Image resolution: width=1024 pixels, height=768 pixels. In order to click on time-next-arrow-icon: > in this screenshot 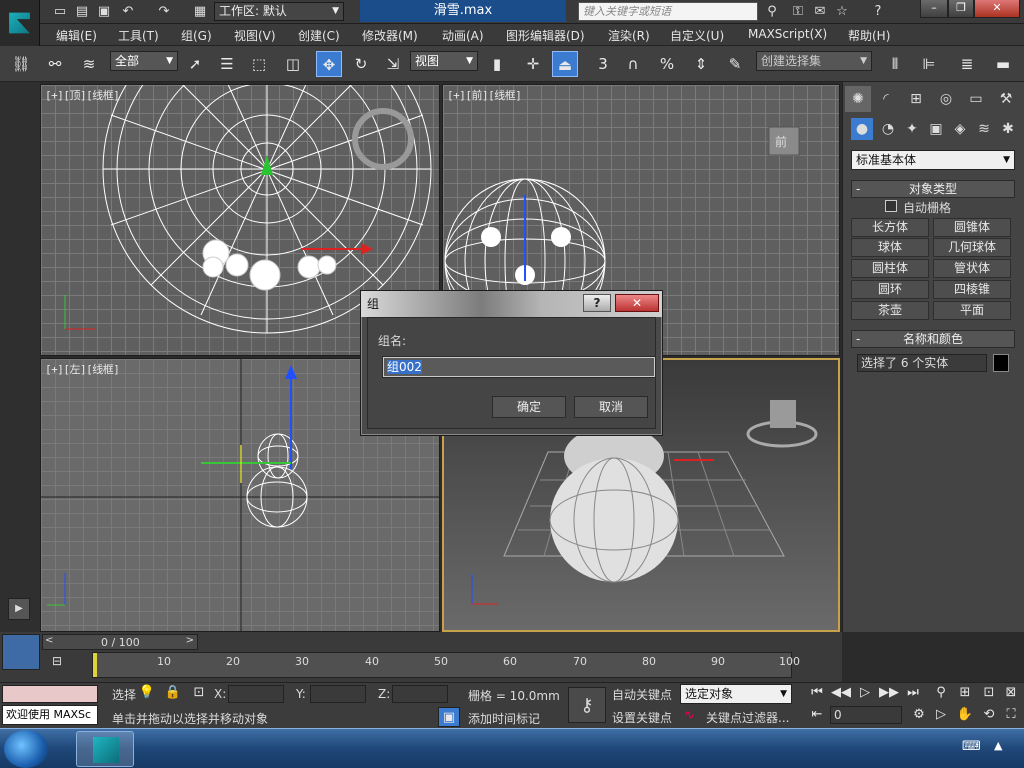, I will do `click(190, 640)`.